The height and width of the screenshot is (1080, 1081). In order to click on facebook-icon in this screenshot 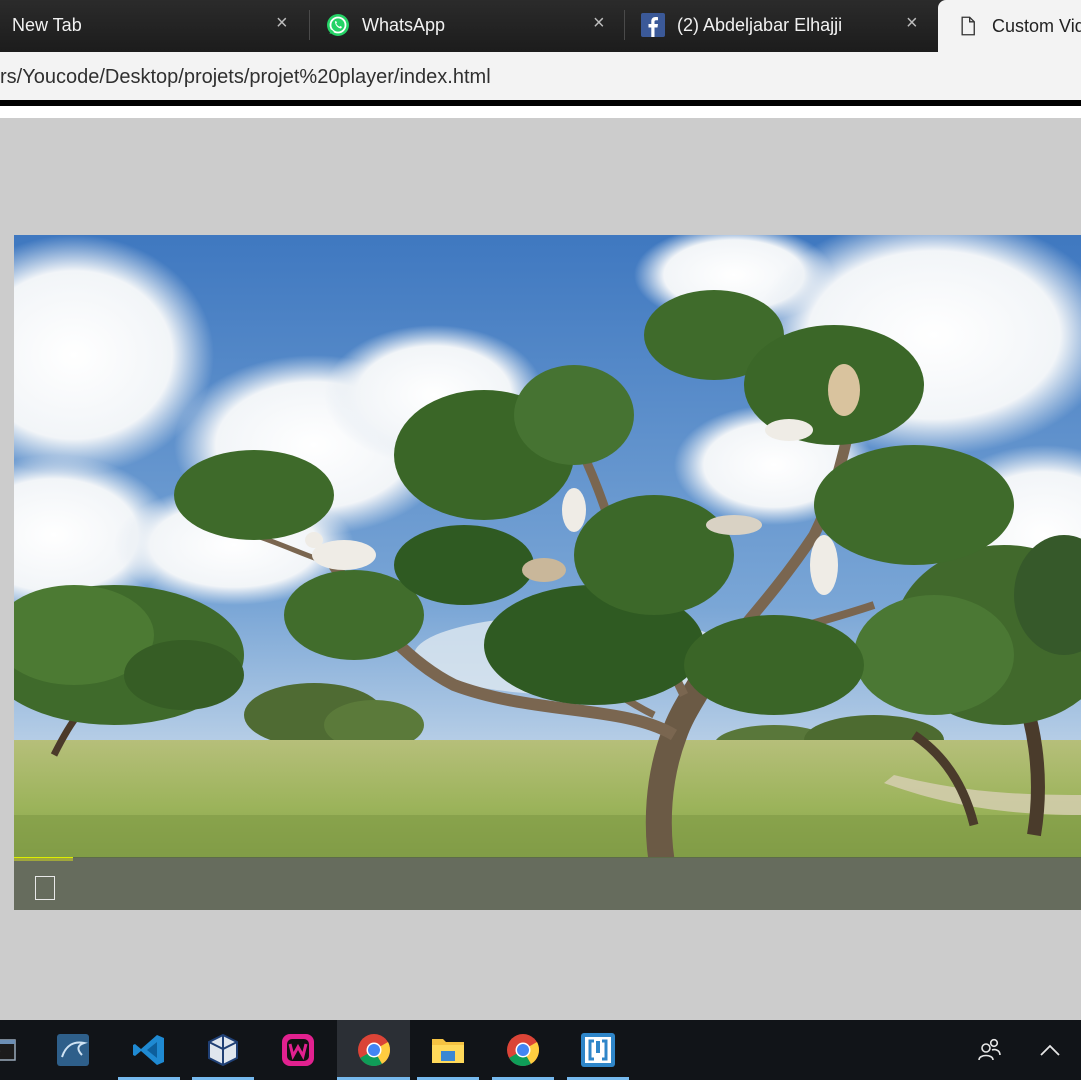, I will do `click(653, 25)`.